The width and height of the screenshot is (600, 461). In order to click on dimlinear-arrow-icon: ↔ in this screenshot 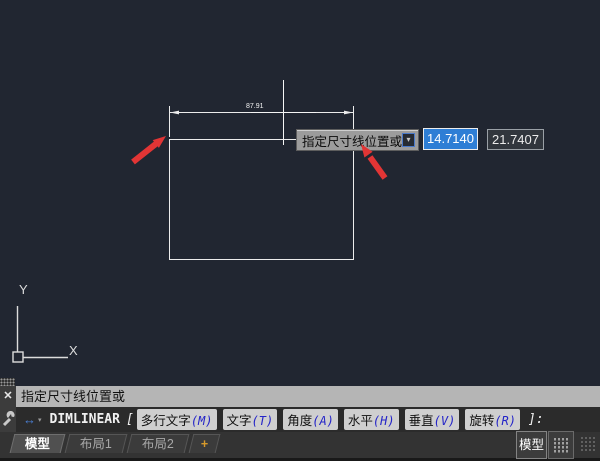, I will do `click(29, 419)`.